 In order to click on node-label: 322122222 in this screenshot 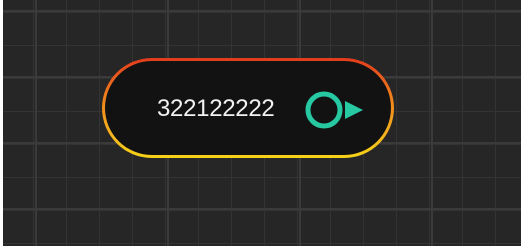, I will do `click(216, 108)`.